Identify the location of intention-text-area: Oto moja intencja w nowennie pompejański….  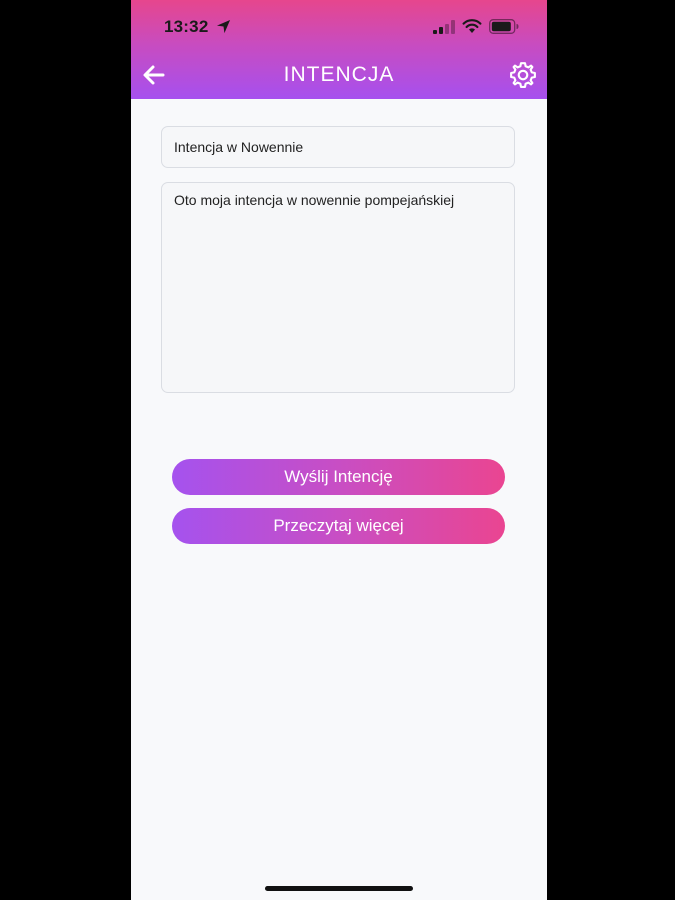
(338, 287).